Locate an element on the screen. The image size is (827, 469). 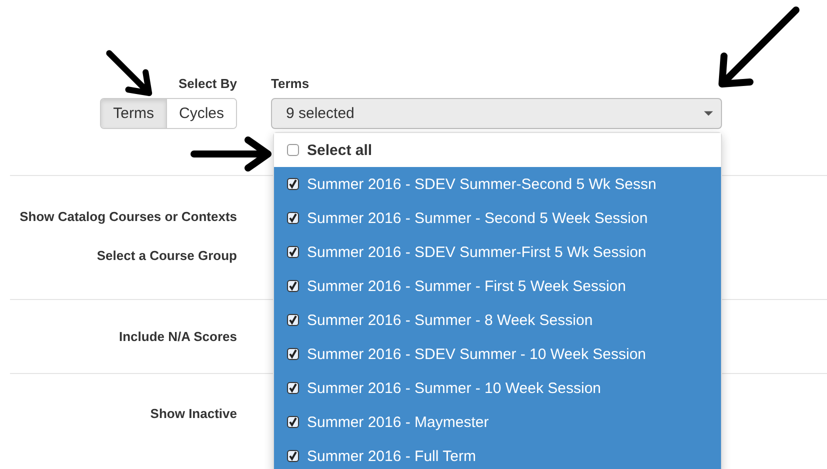
term-option: Summer 2016 - Summer - First 5 Week Session is located at coordinates (497, 286).